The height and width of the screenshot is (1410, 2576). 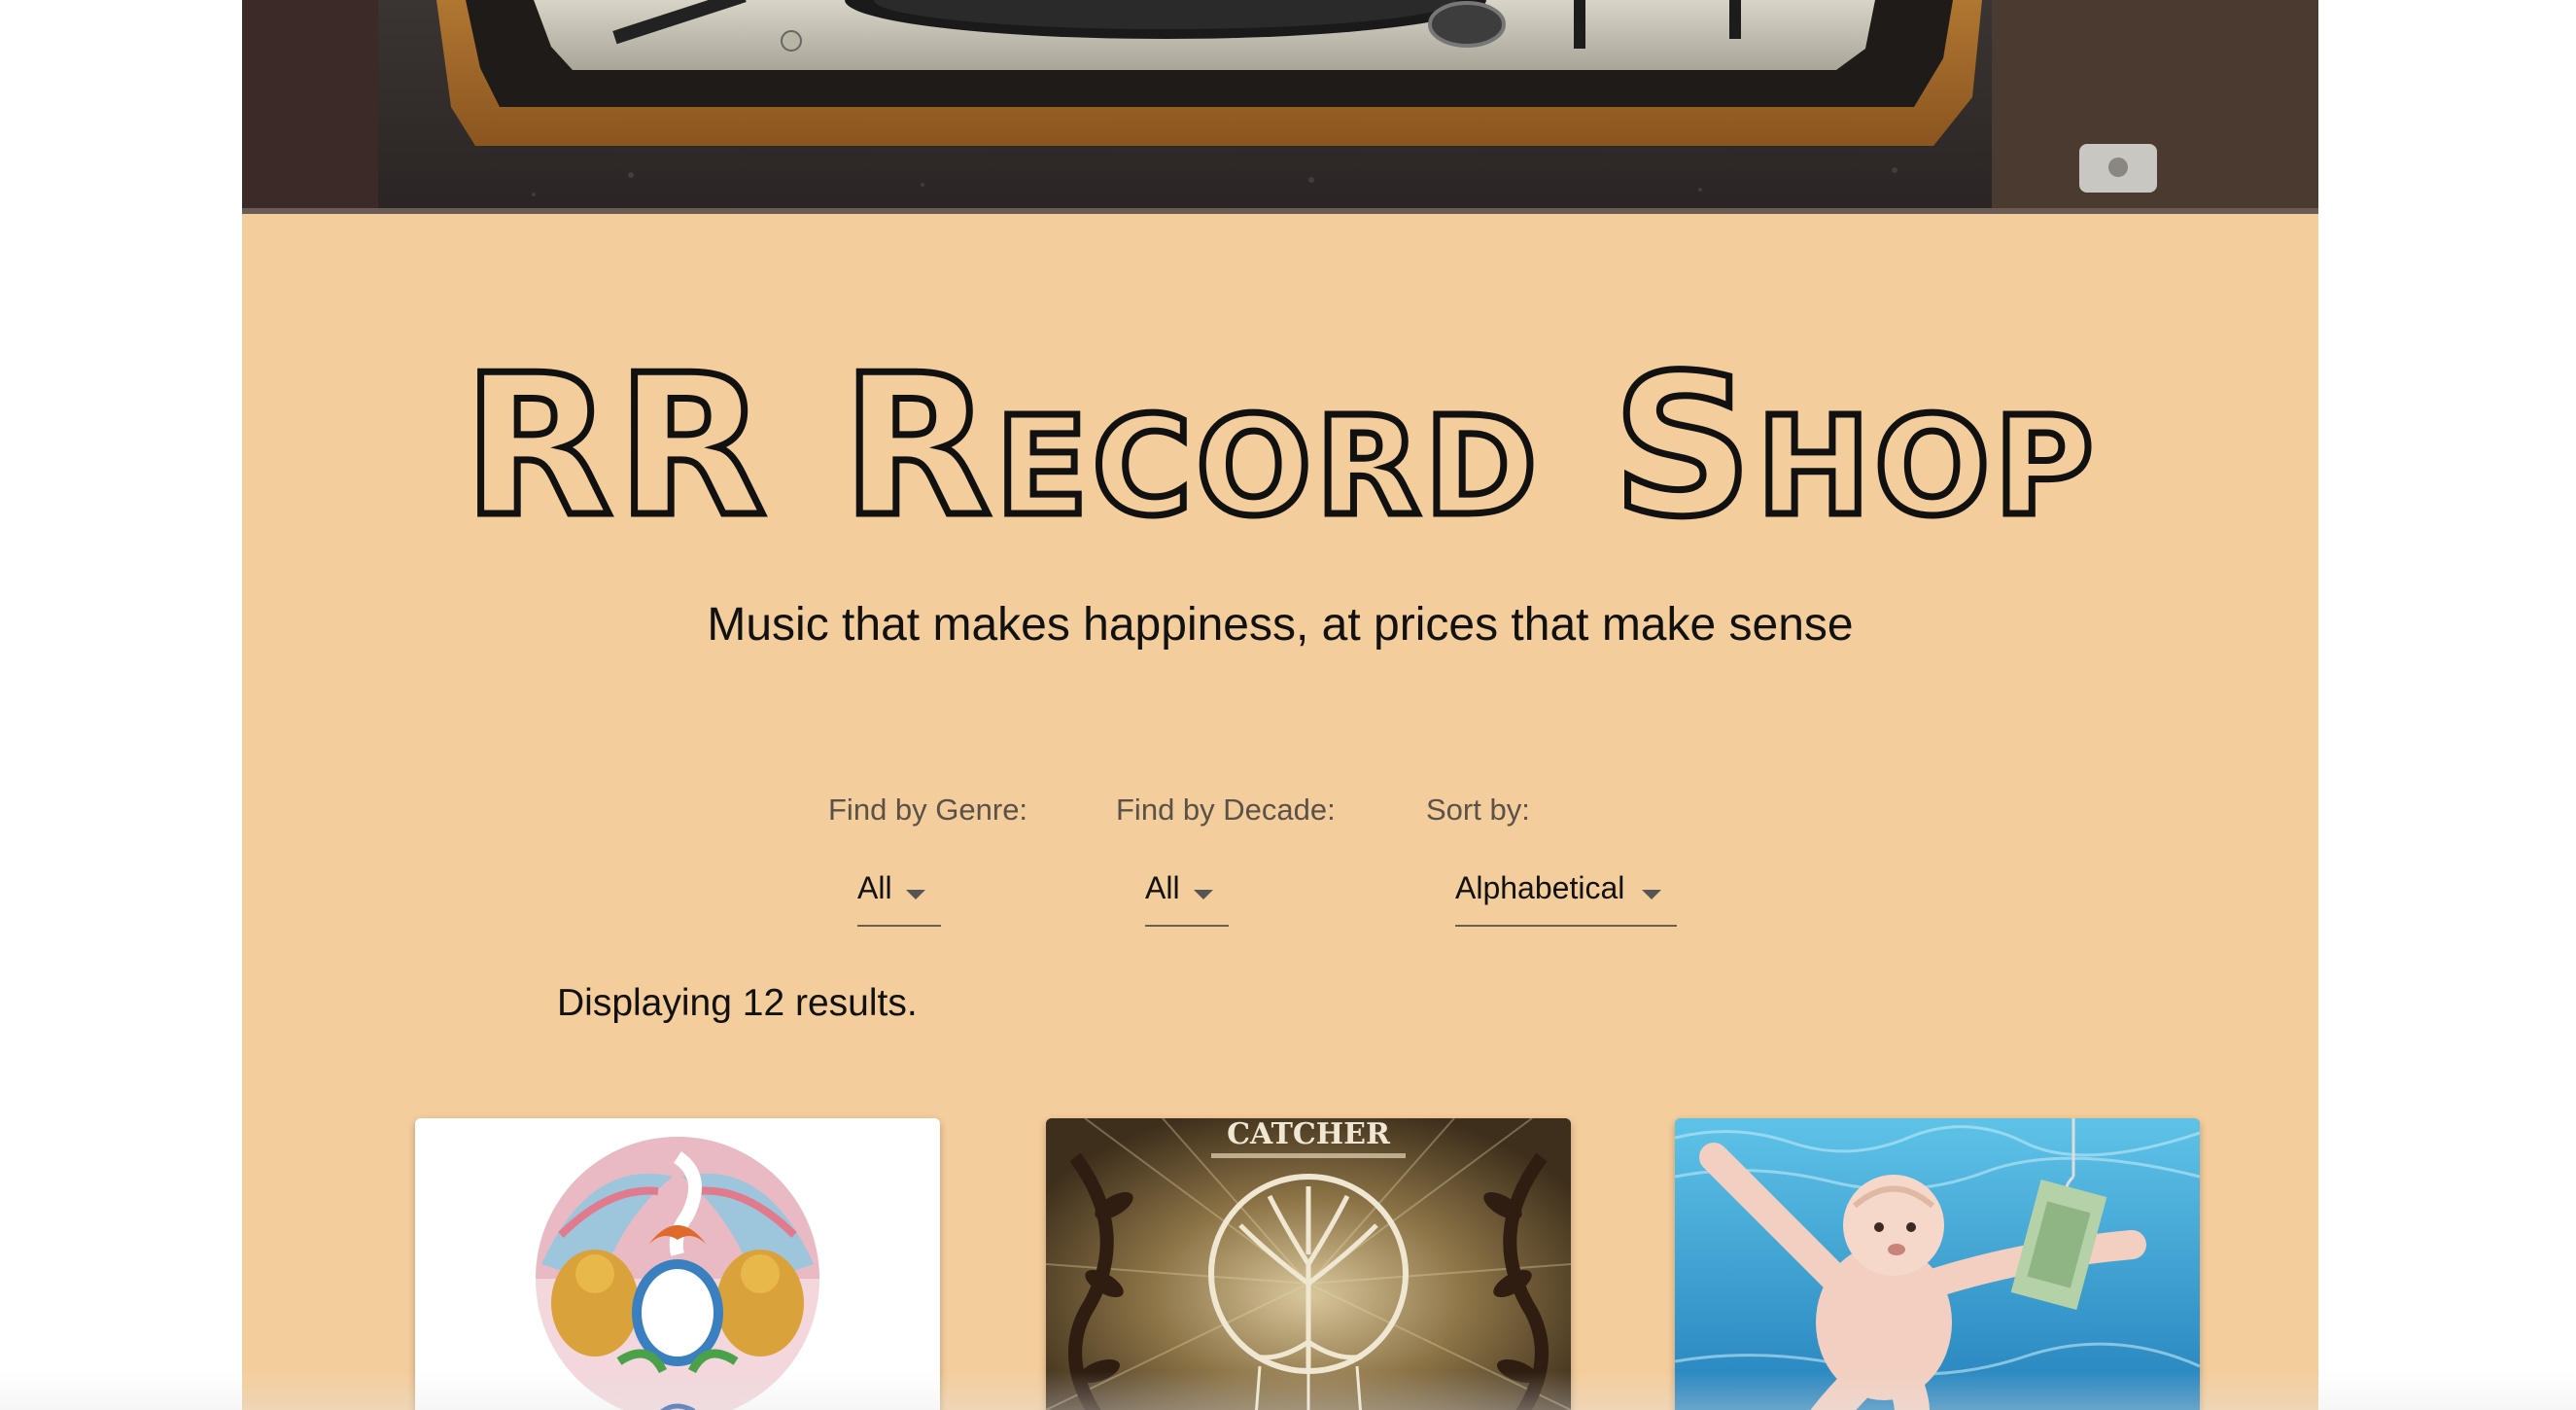 I want to click on genre-filter-label: Find by Genre:, so click(x=928, y=810).